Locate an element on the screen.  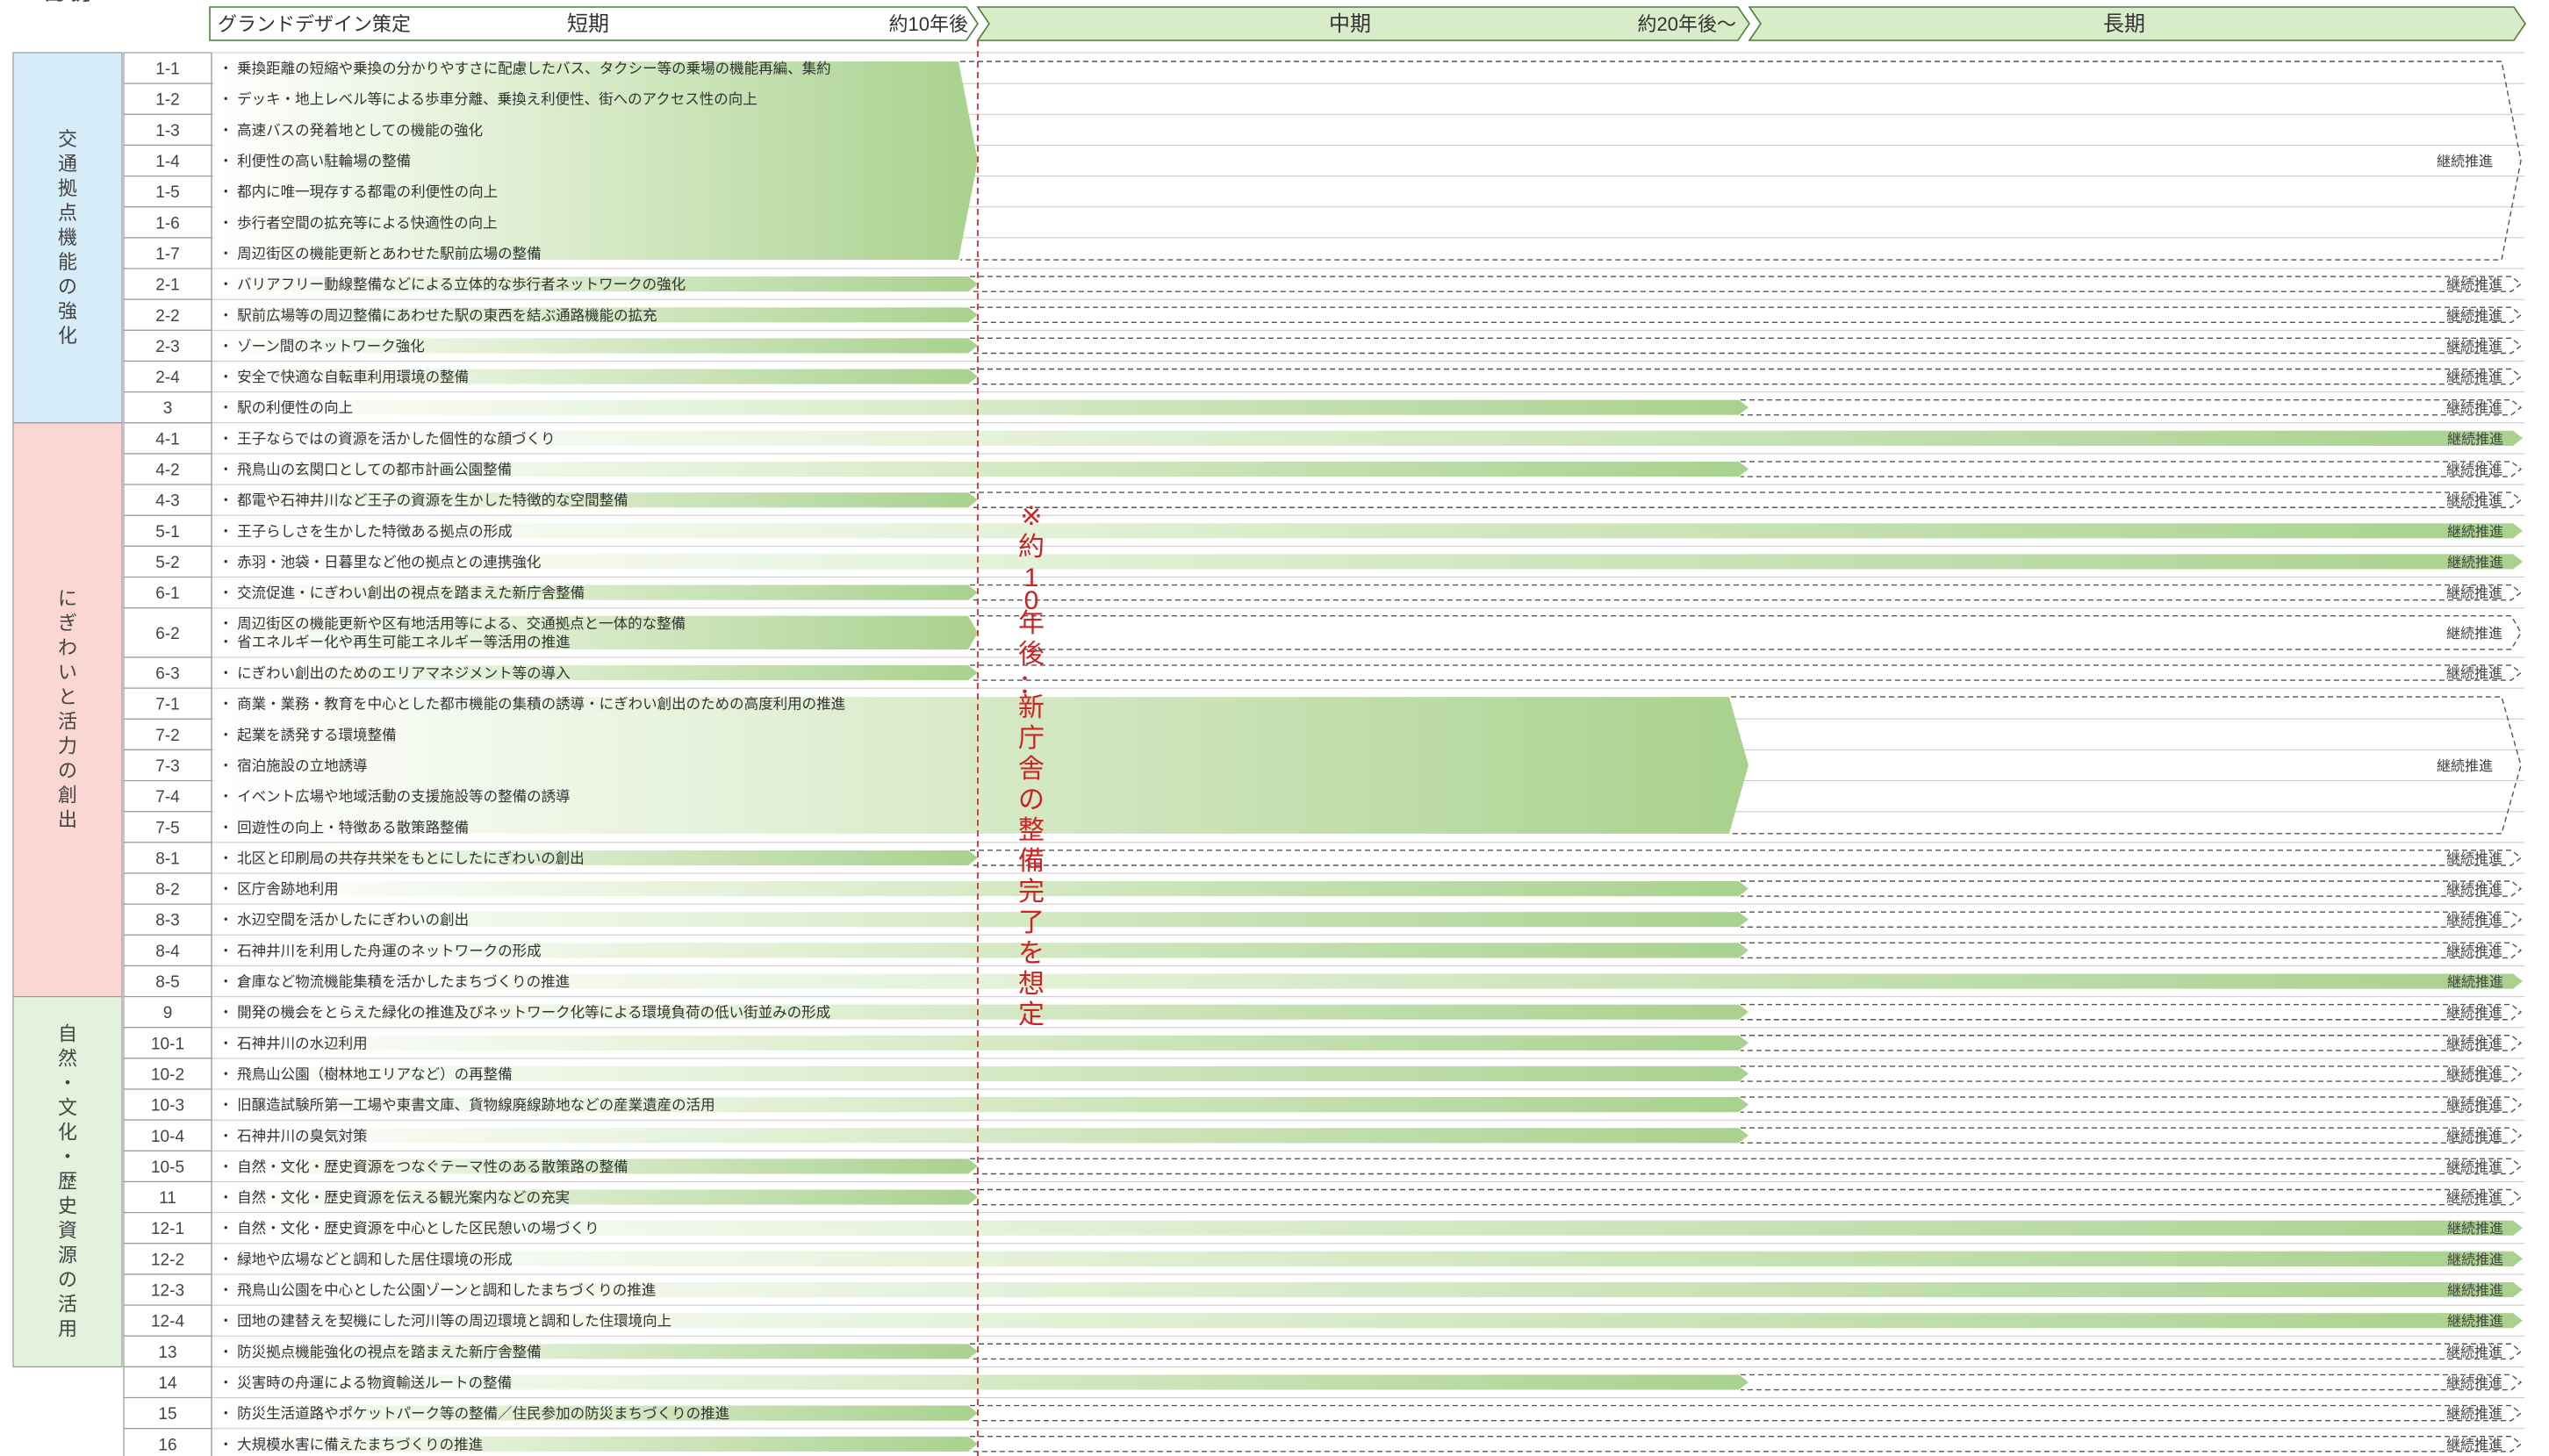
row-text: ・ 旧醸造試験所第一工場や東書文庫、貨物線廃線跡地などの産業遺産の活用 is located at coordinates (467, 1105).